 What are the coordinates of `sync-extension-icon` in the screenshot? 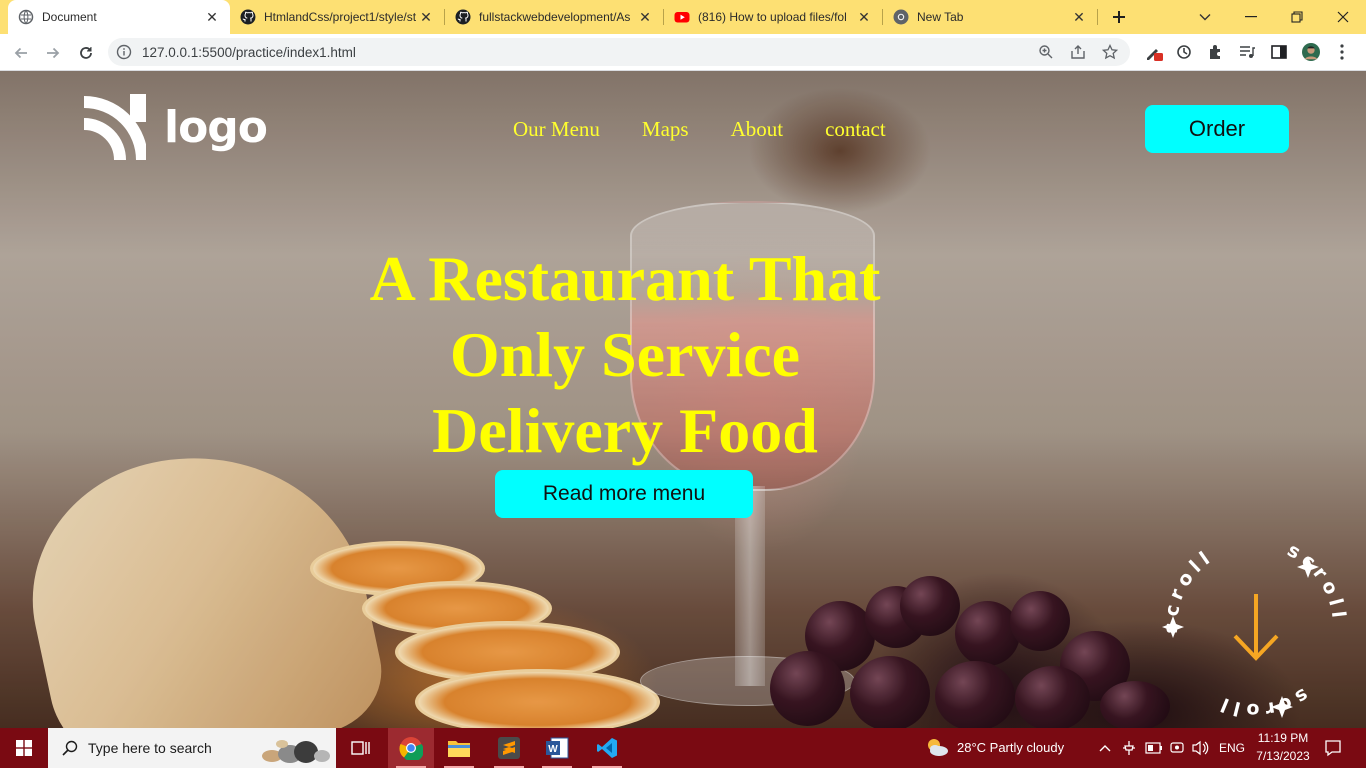 It's located at (1184, 52).